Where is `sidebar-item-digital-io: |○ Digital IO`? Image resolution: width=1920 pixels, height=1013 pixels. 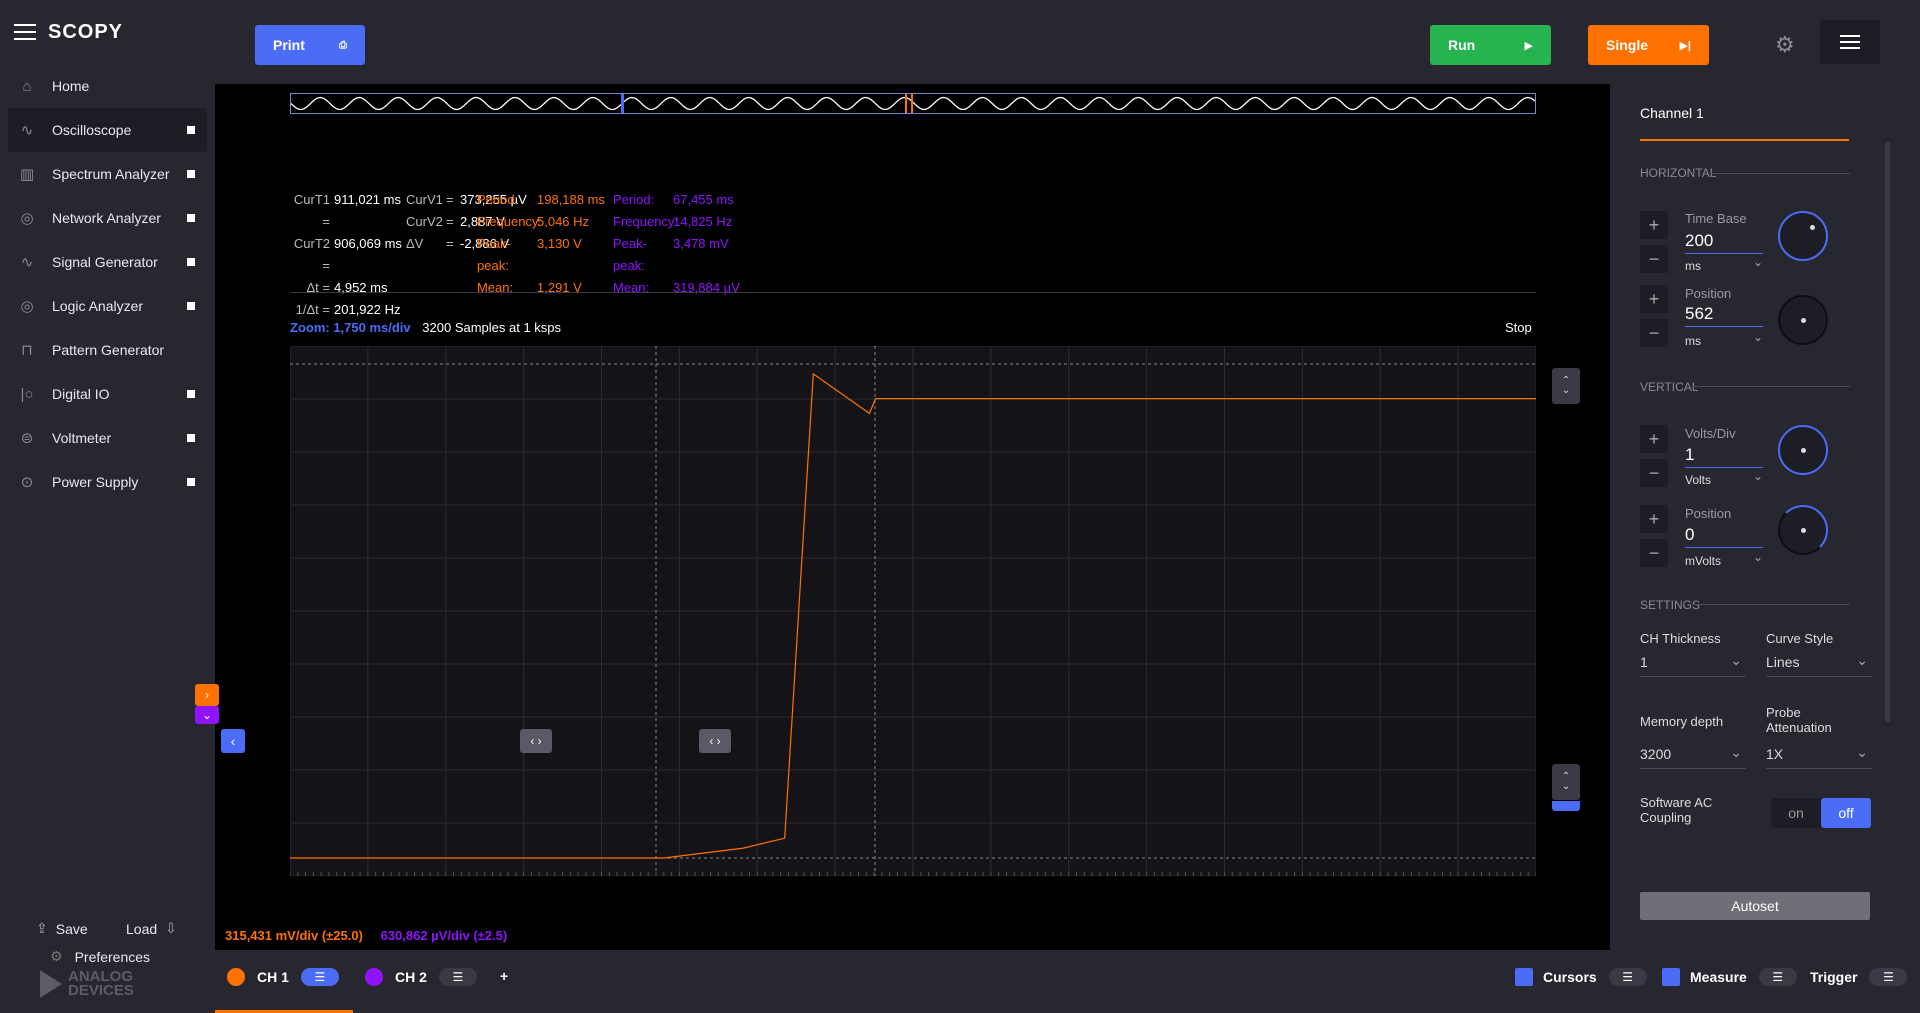 sidebar-item-digital-io: |○ Digital IO is located at coordinates (107, 394).